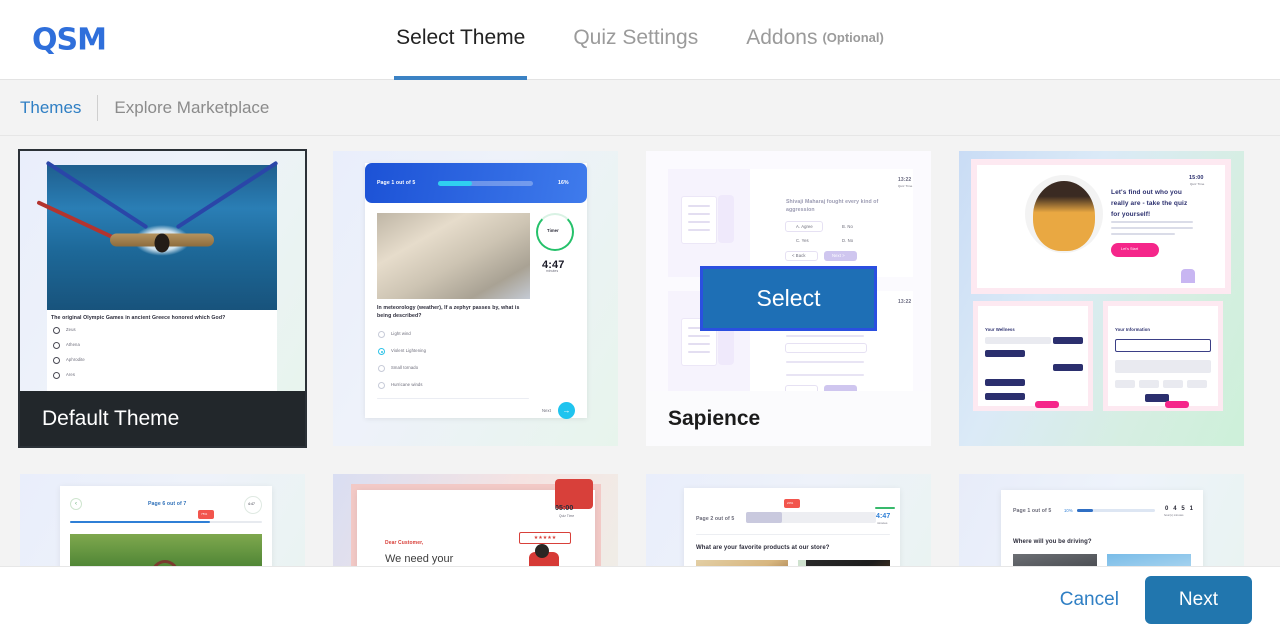 The image size is (1280, 632). Describe the element at coordinates (1198, 599) in the screenshot. I see `next-button: Next` at that location.